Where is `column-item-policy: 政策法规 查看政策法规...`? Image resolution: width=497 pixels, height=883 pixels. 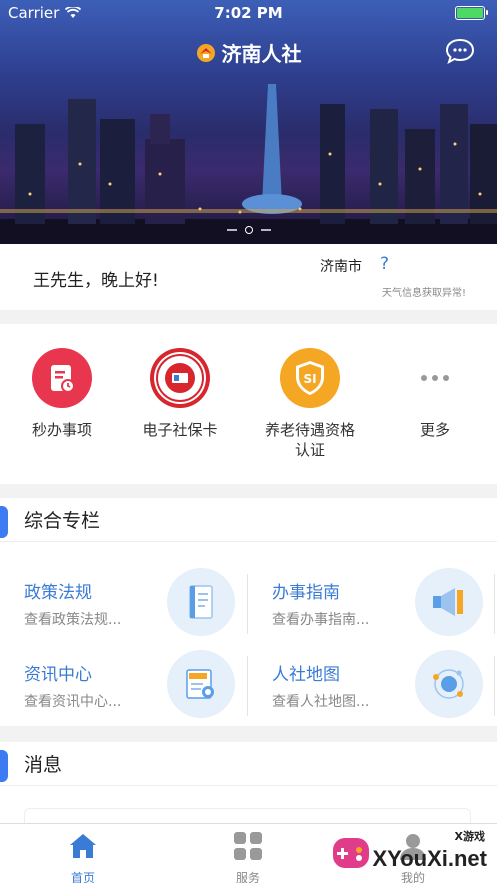
column-item-policy: 政策法规 查看政策法规... is located at coordinates (123, 606).